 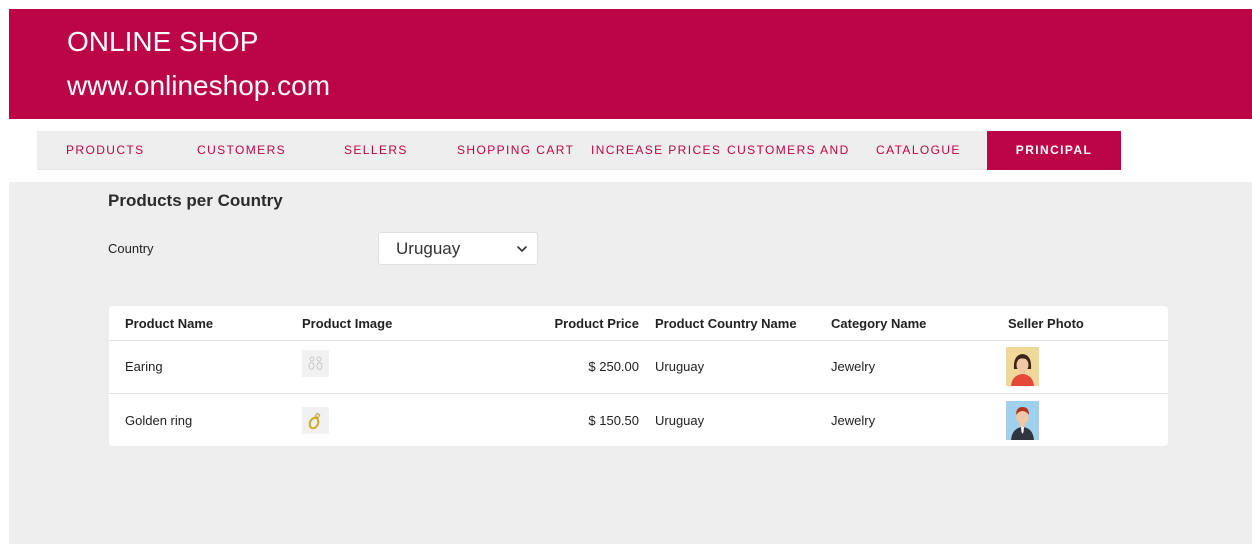 I want to click on section-title: Products per Country, so click(x=195, y=200).